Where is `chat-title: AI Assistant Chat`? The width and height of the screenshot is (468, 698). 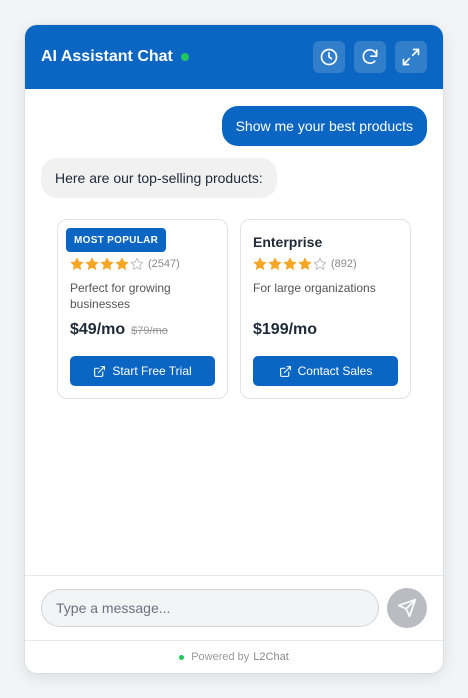
chat-title: AI Assistant Chat is located at coordinates (107, 56).